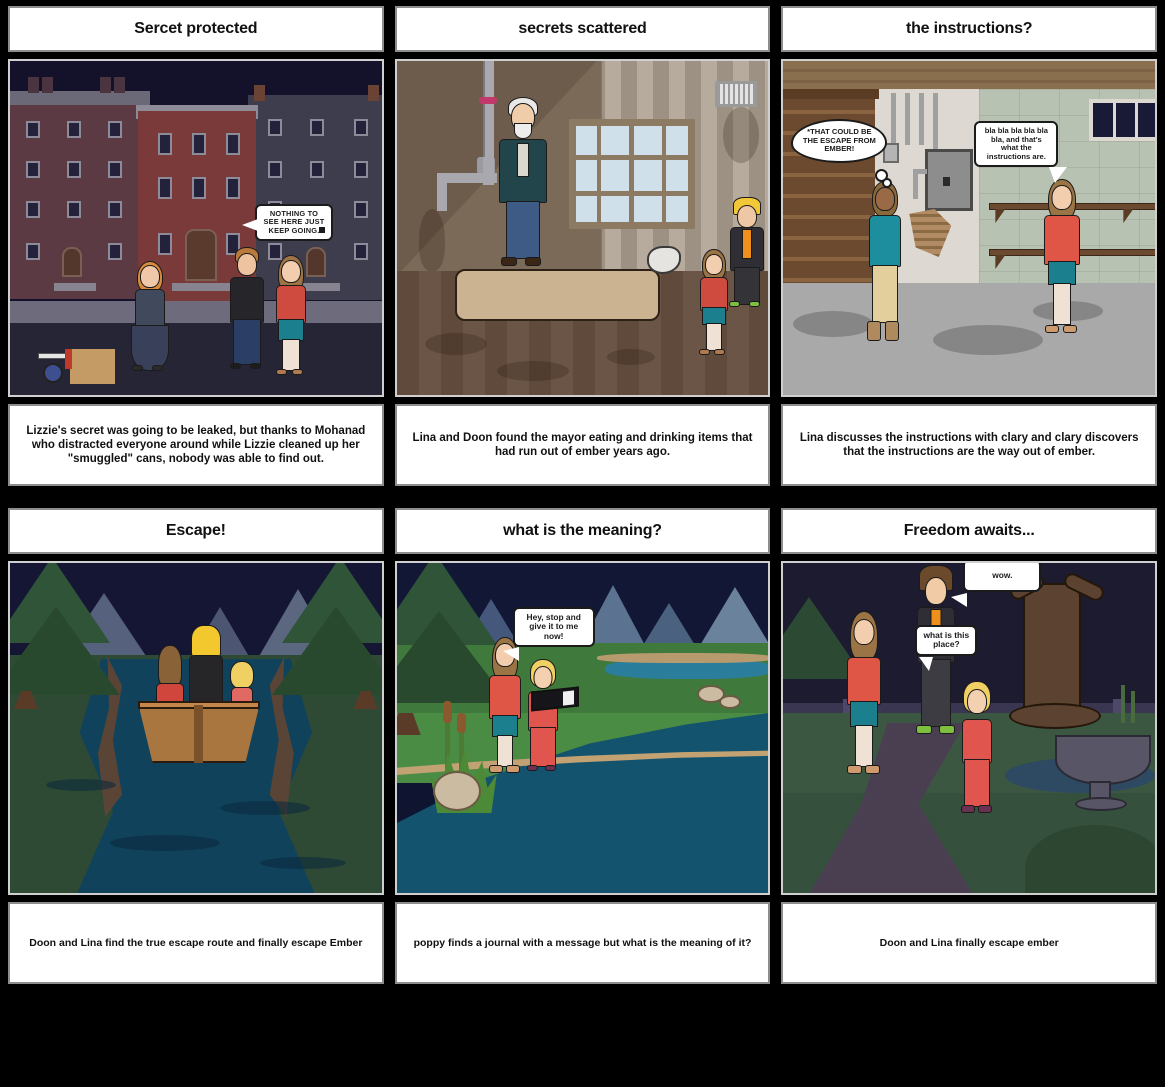 The width and height of the screenshot is (1165, 1087). What do you see at coordinates (53, 373) in the screenshot?
I see `cart-wheel` at bounding box center [53, 373].